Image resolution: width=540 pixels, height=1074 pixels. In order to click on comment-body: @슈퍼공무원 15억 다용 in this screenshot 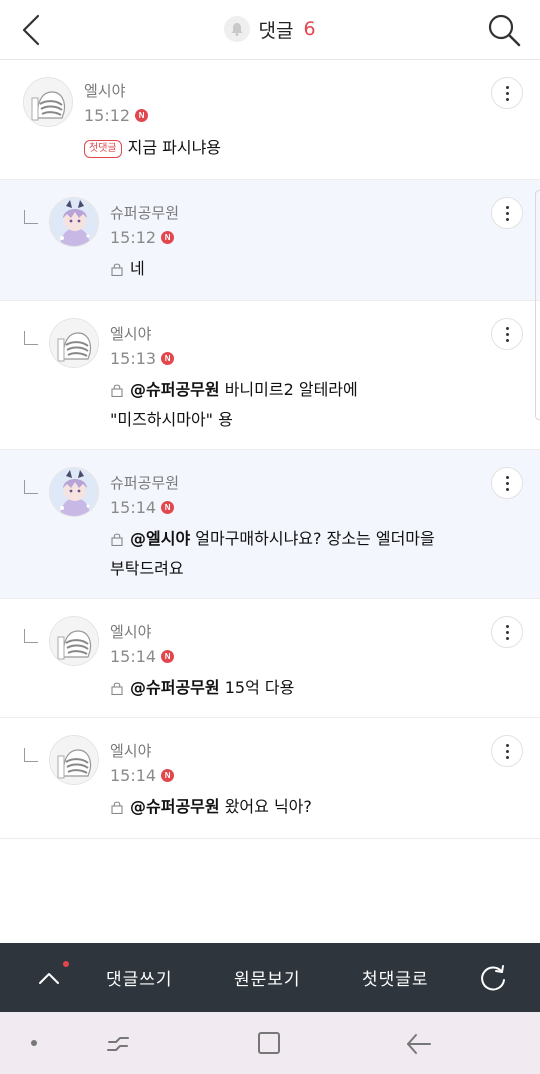, I will do `click(310, 688)`.